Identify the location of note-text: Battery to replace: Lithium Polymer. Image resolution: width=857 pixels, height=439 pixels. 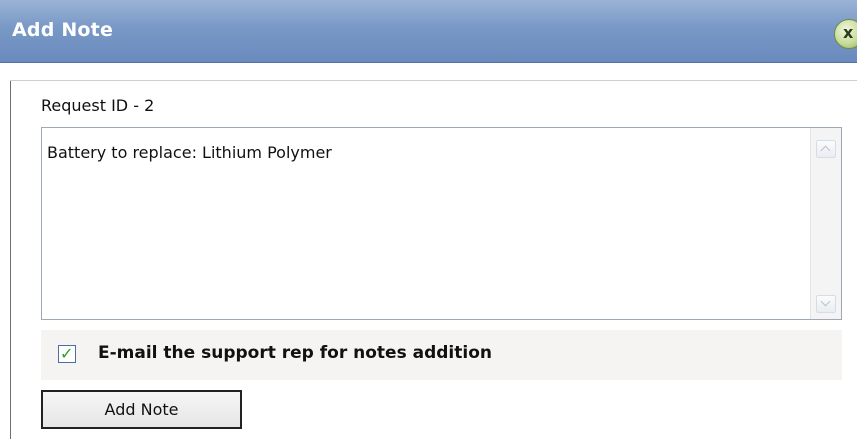
(189, 152).